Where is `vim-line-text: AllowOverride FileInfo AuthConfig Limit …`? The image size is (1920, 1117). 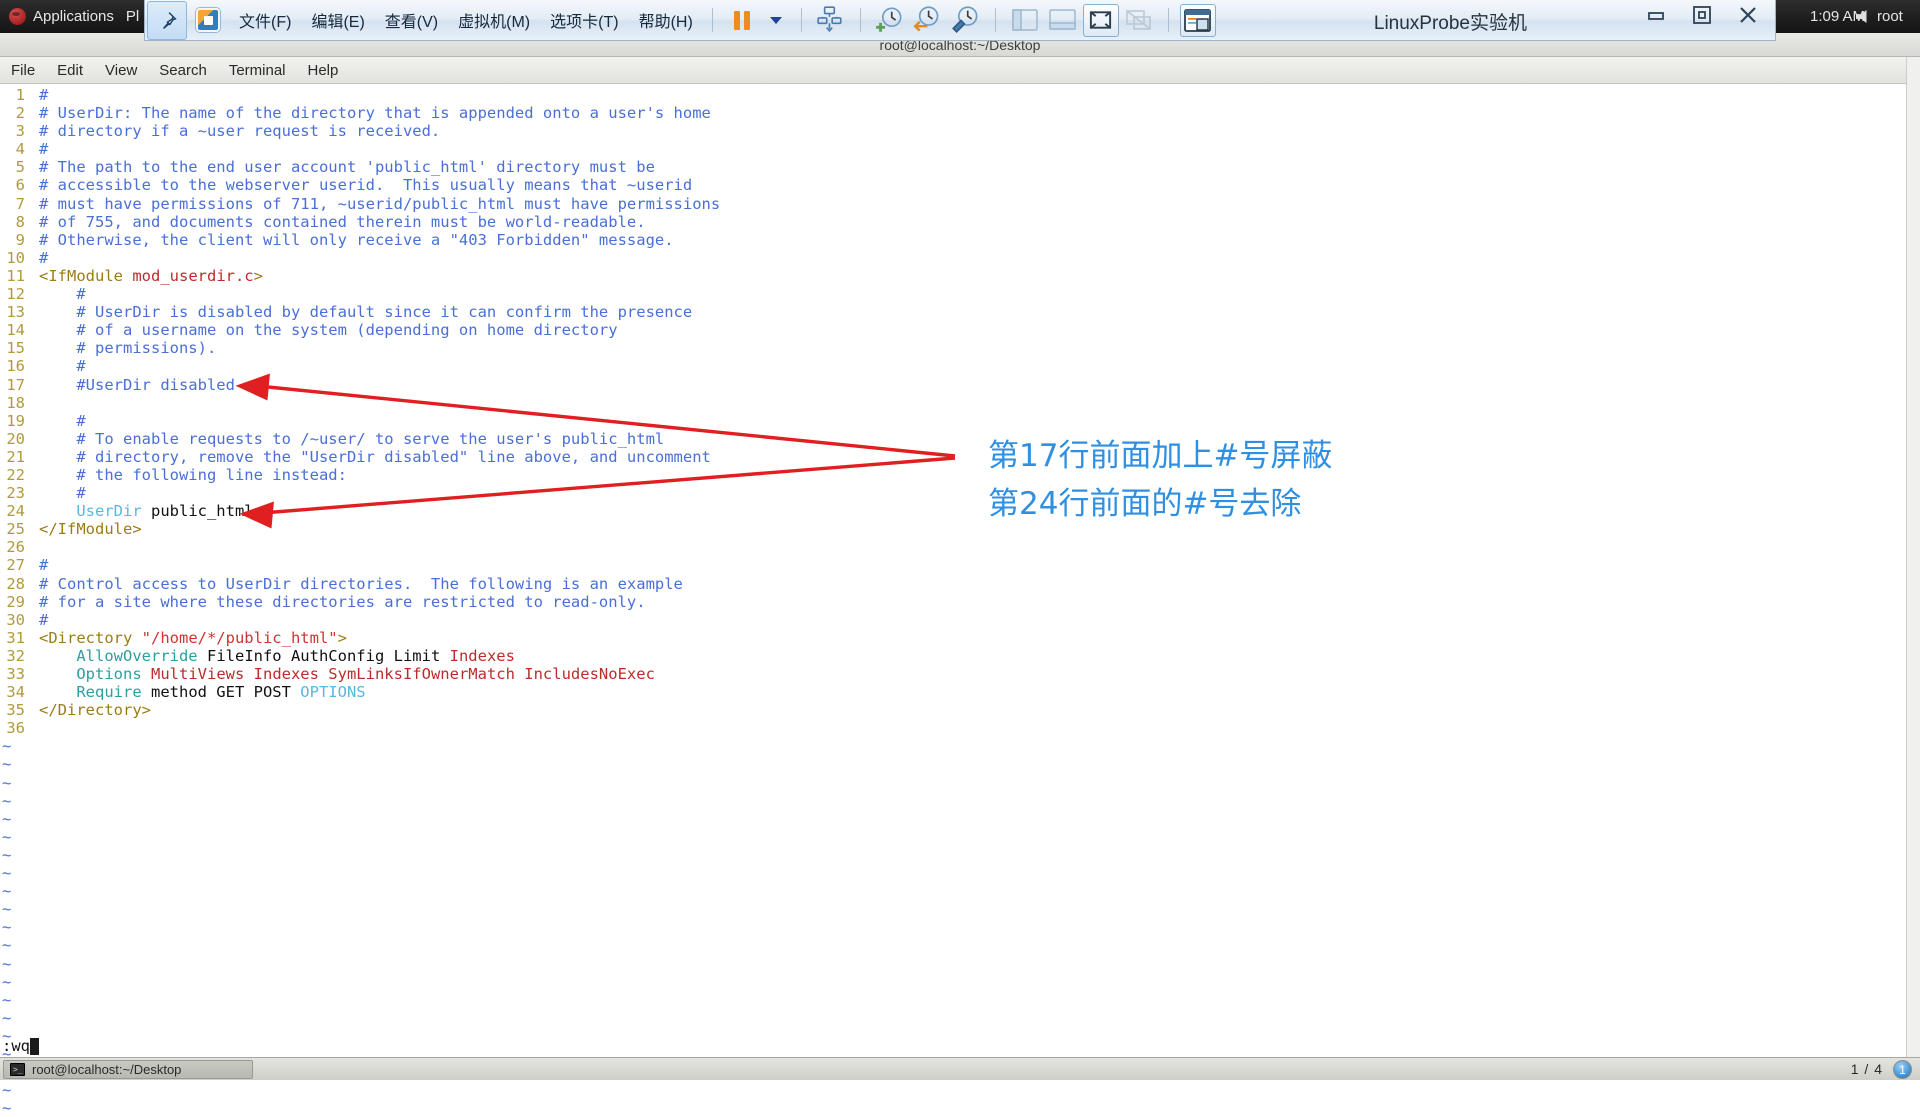
vim-line-text: AllowOverride FileInfo AuthConfig Limit … is located at coordinates (274, 656).